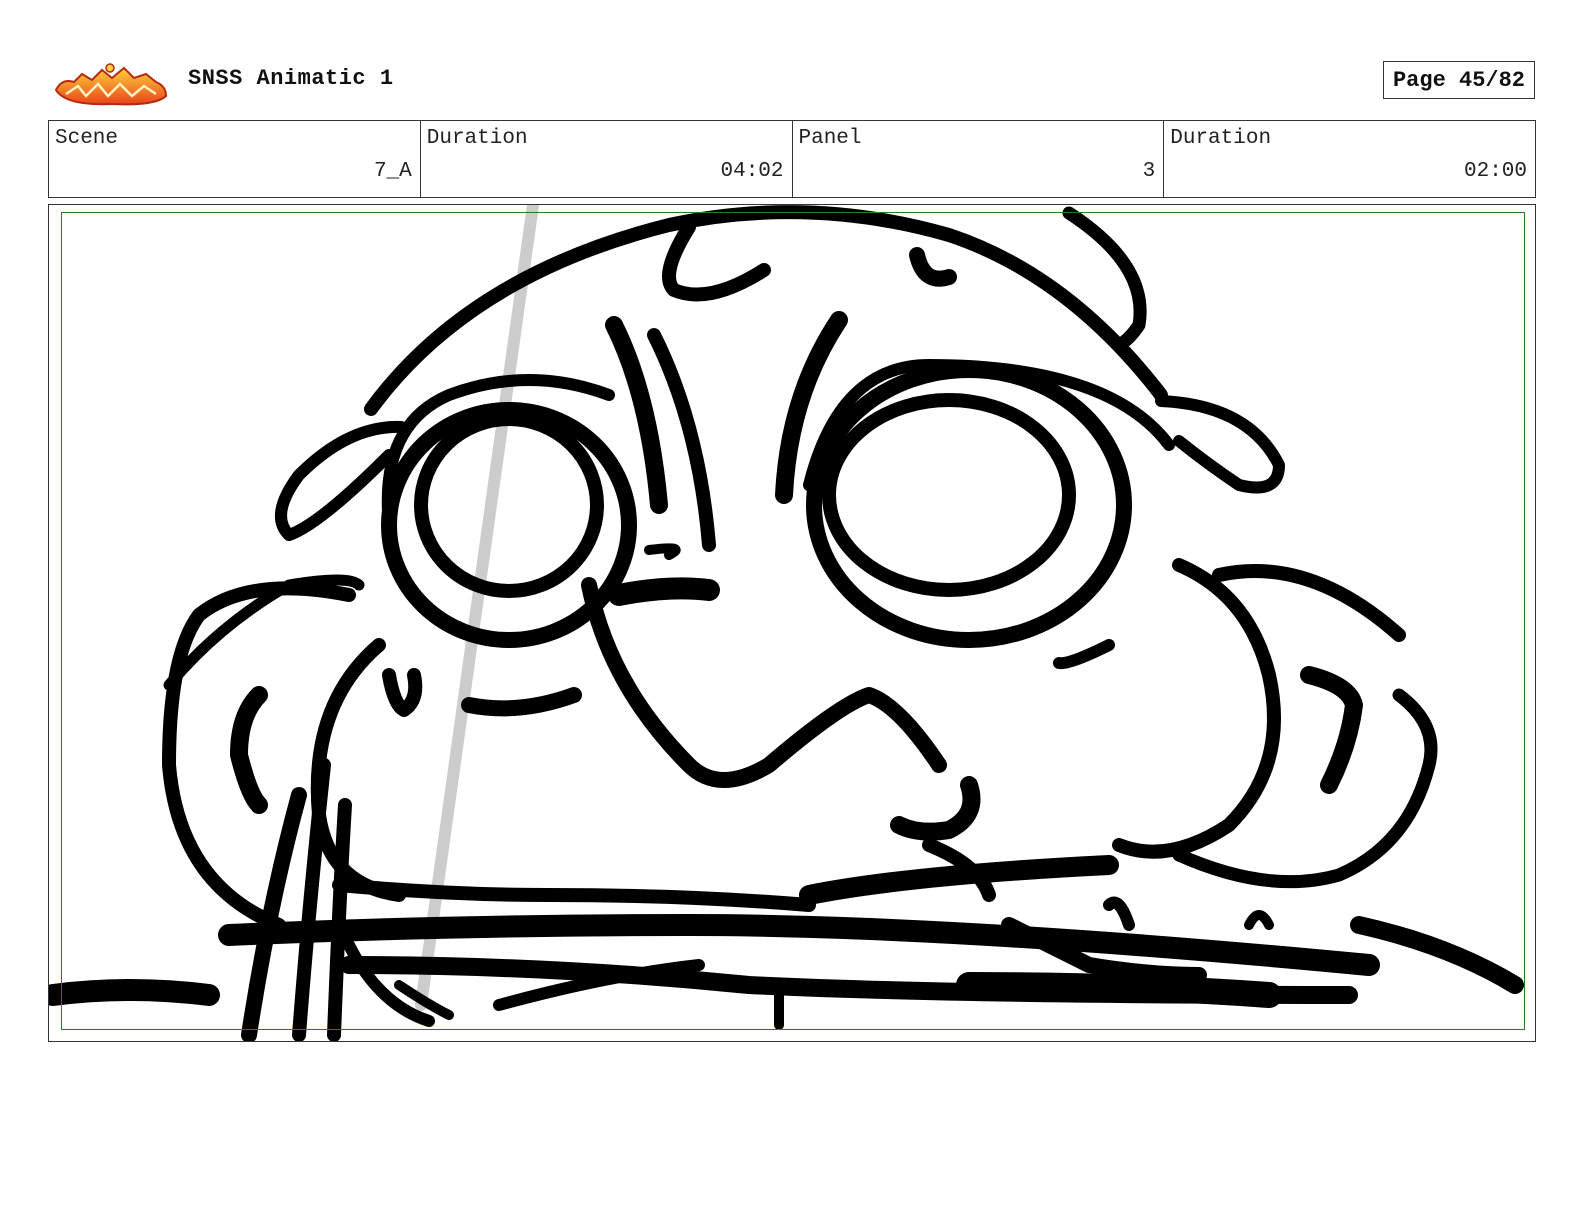  I want to click on panel-duration-label: Duration, so click(1221, 138).